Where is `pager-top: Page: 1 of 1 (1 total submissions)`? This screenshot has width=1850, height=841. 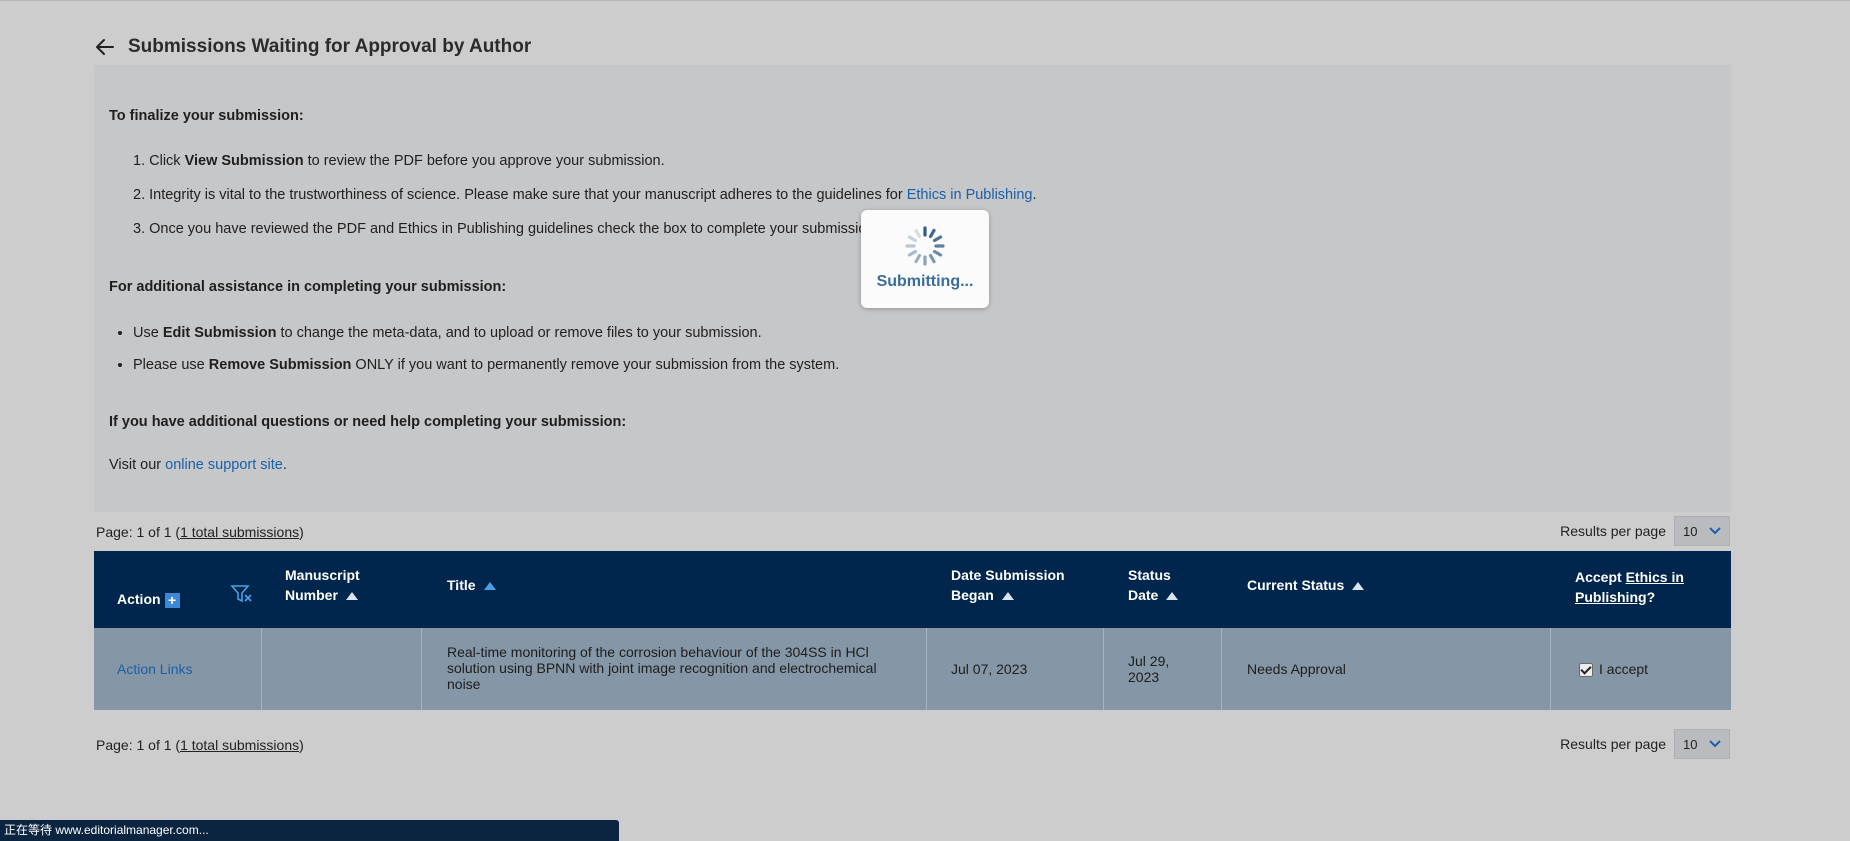 pager-top: Page: 1 of 1 (1 total submissions) is located at coordinates (200, 532).